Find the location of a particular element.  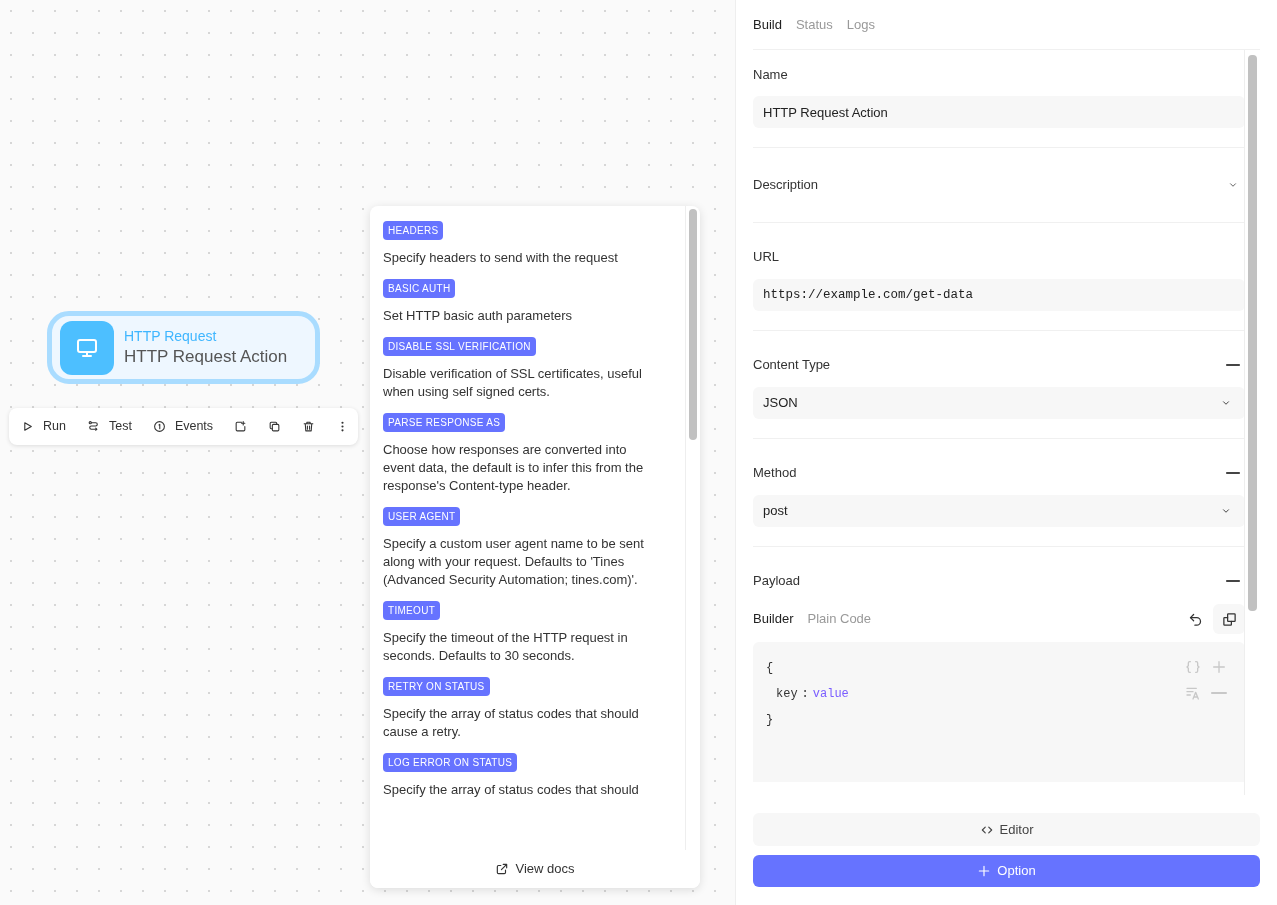

option-tag: USER AGENT is located at coordinates (422, 516).